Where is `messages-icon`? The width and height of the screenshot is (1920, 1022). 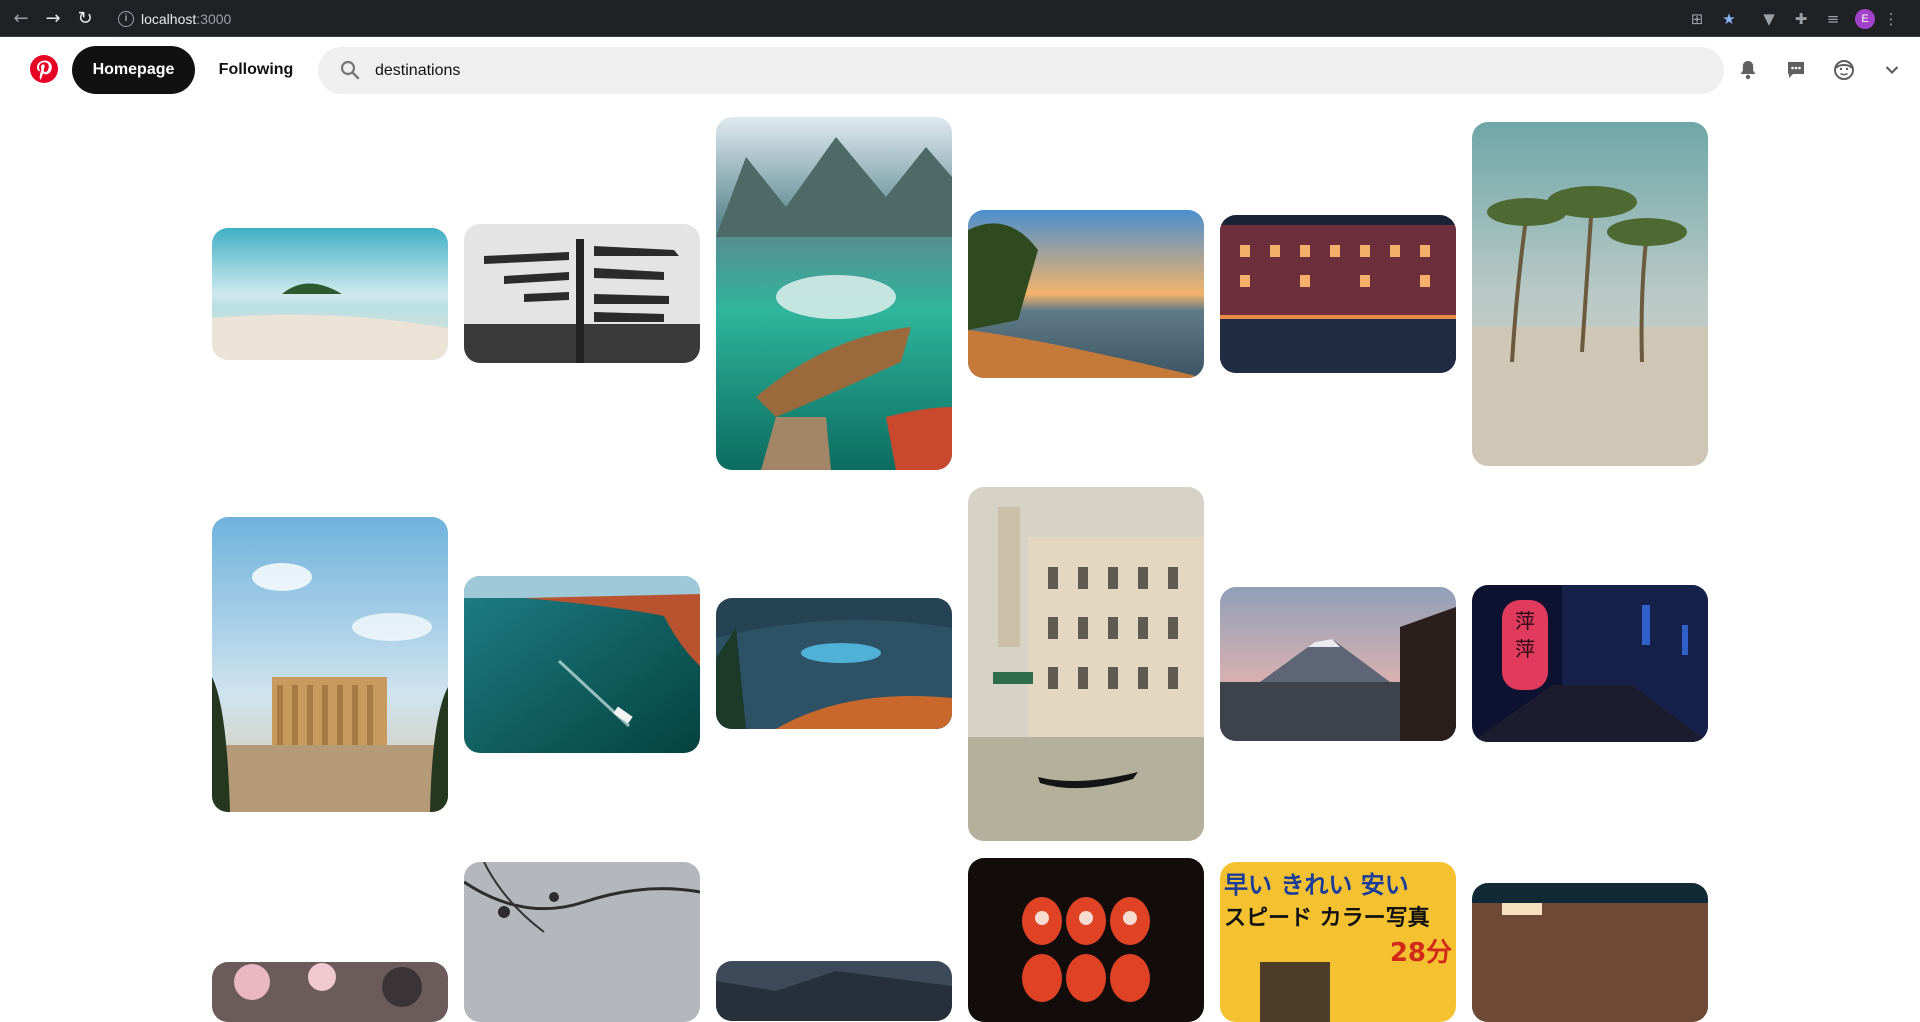 messages-icon is located at coordinates (1796, 70).